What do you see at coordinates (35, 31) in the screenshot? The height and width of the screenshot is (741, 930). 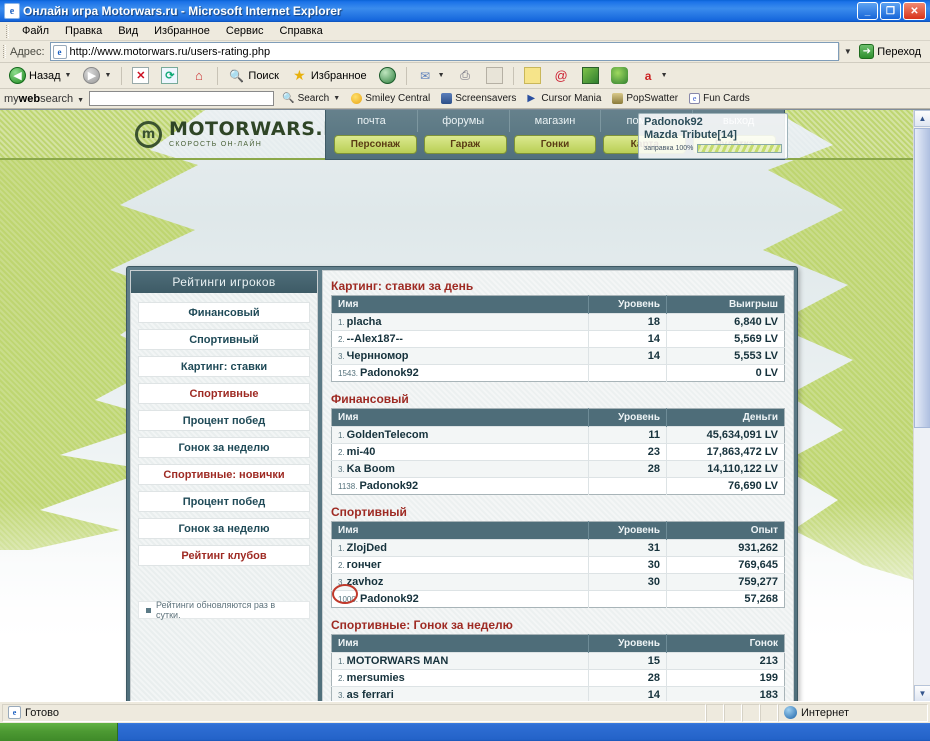 I see `menu-file: Файл` at bounding box center [35, 31].